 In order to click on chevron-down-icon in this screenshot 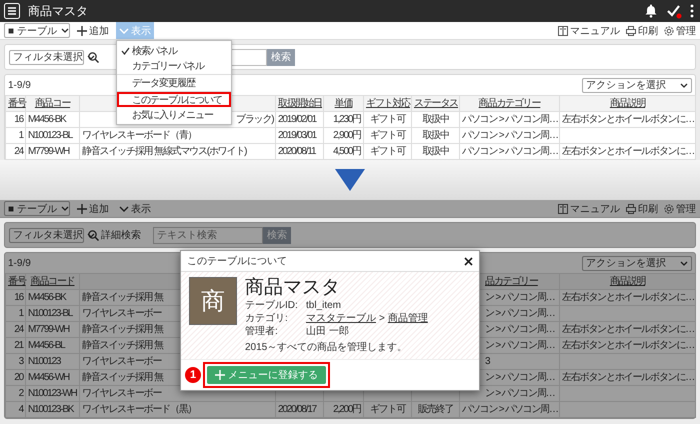, I will do `click(124, 31)`.